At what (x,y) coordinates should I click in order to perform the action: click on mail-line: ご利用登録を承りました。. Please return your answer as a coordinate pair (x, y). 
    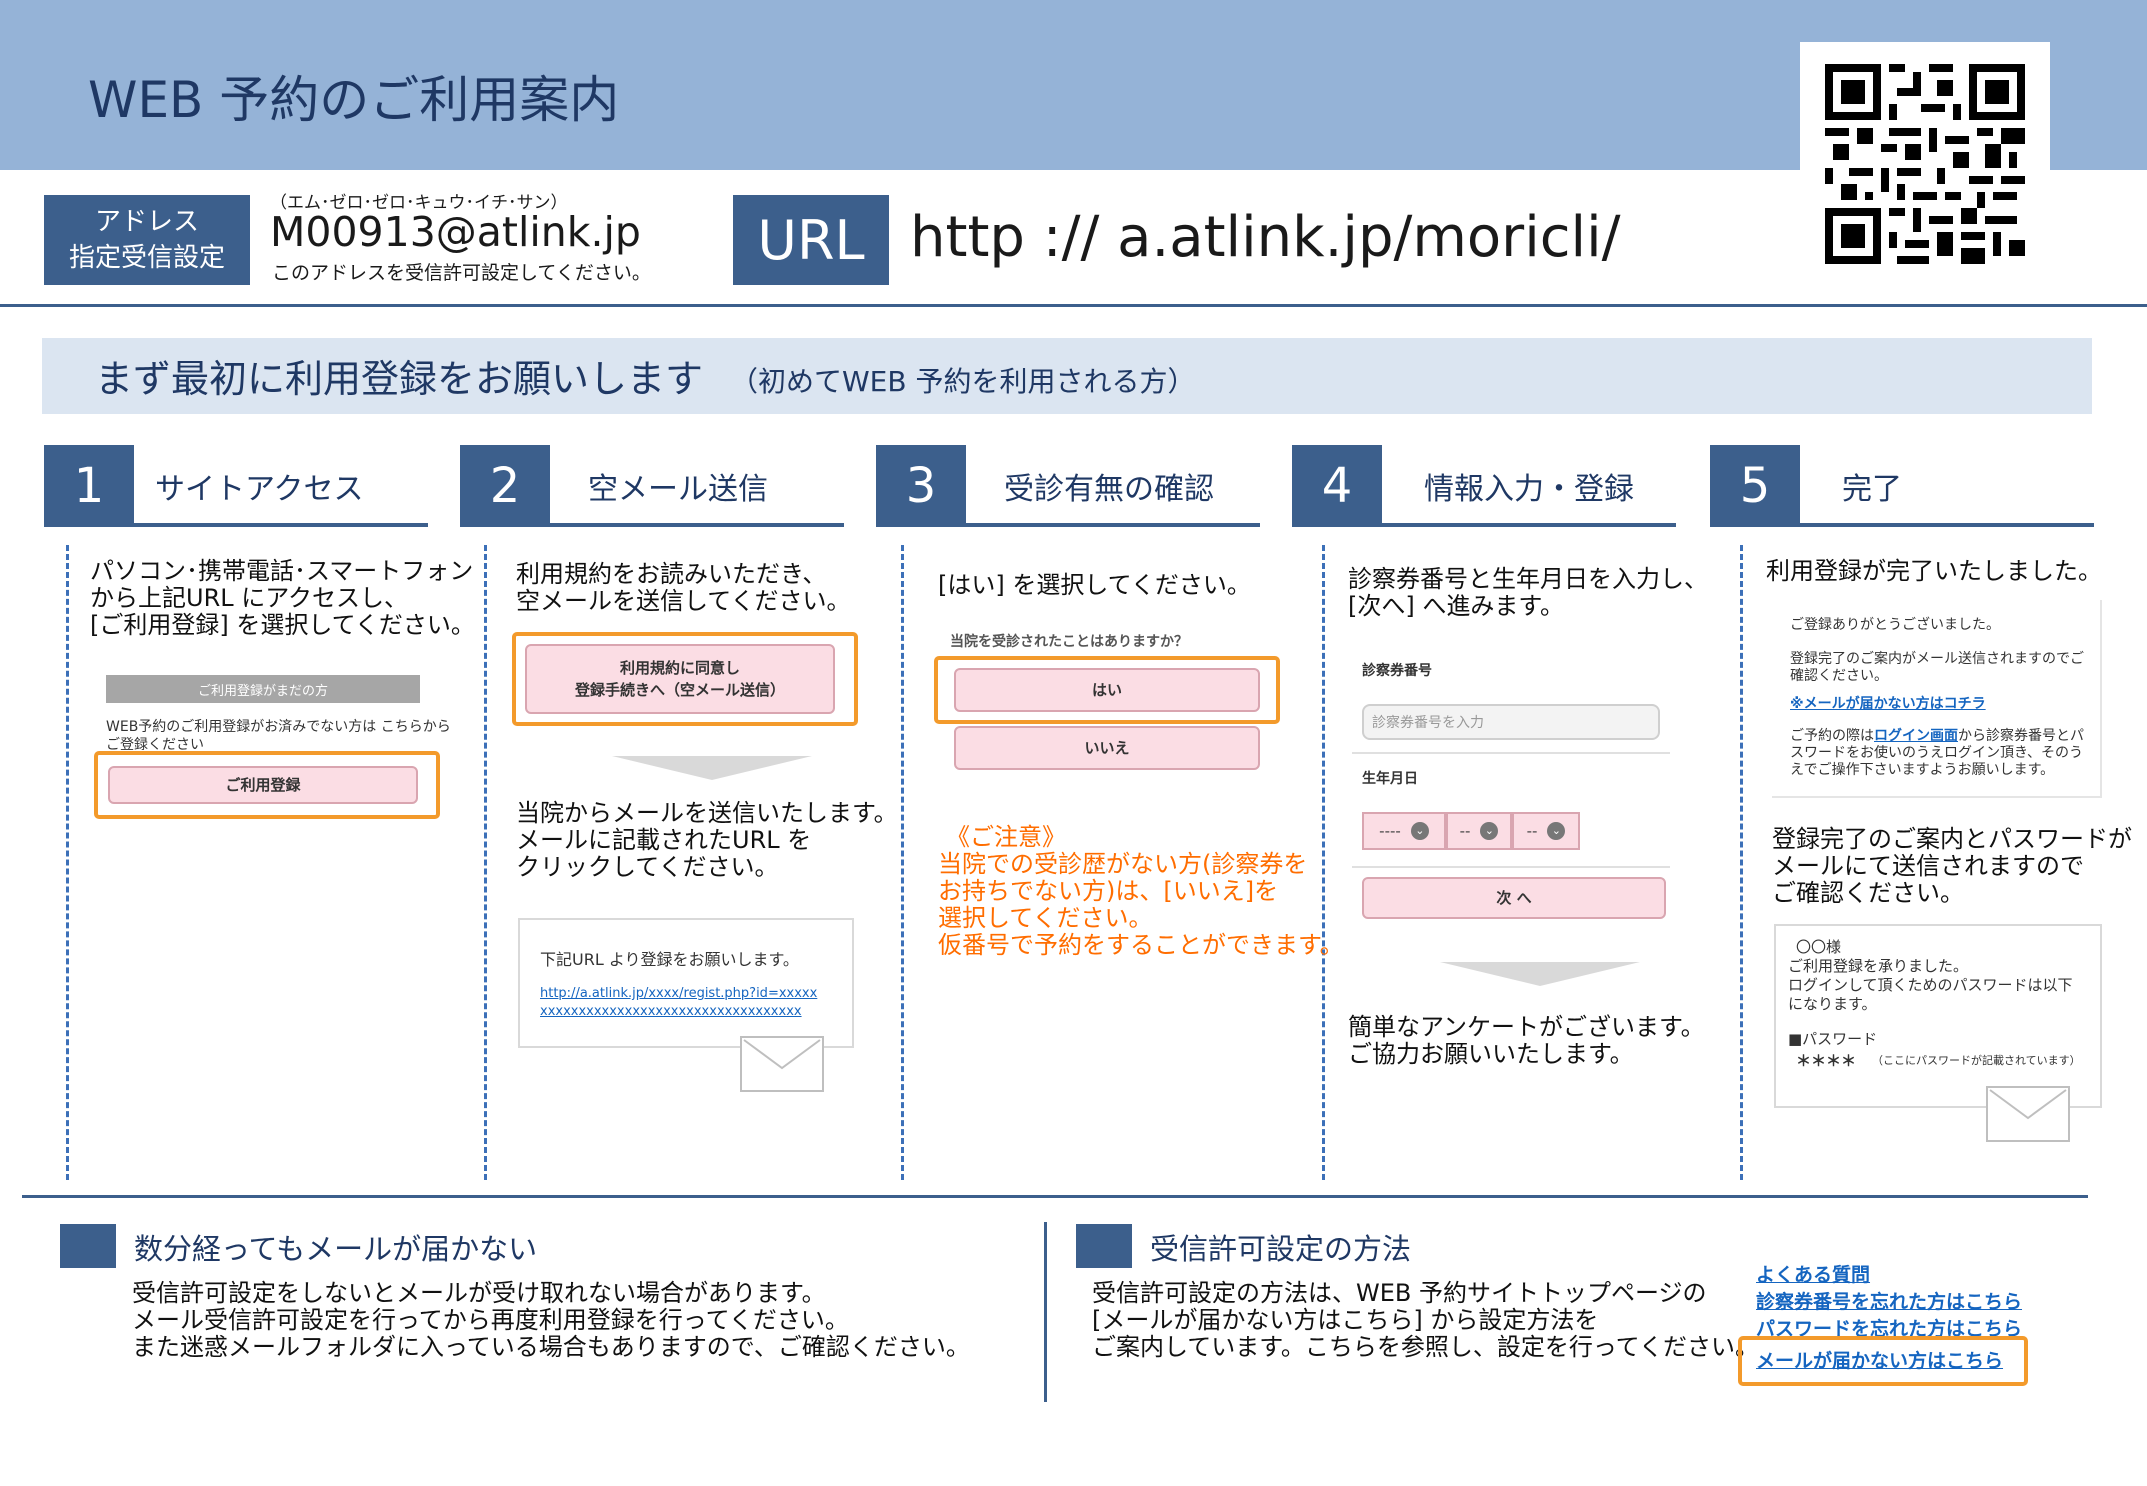
    Looking at the image, I should click on (1878, 966).